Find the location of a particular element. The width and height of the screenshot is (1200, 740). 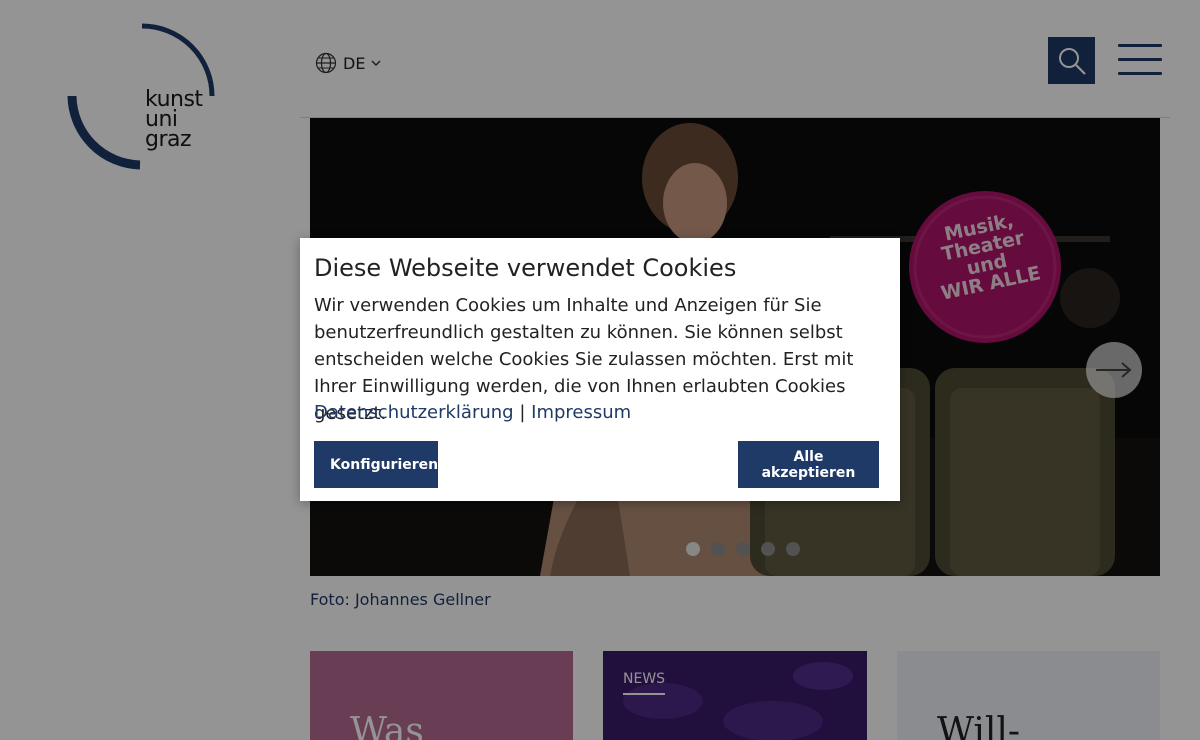

dialog-links: Datenschutzerklärung | Impressum is located at coordinates (472, 412).